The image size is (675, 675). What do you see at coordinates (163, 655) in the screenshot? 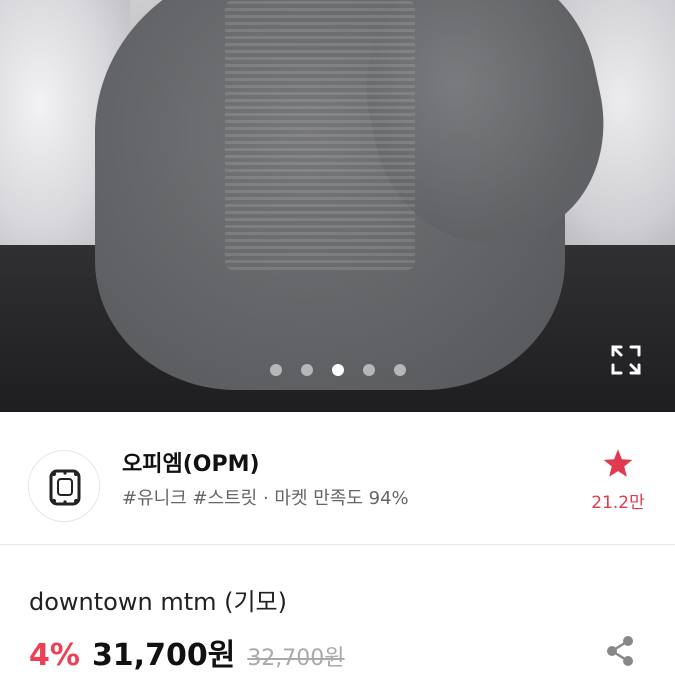
I see `sale-price: 31,700원` at bounding box center [163, 655].